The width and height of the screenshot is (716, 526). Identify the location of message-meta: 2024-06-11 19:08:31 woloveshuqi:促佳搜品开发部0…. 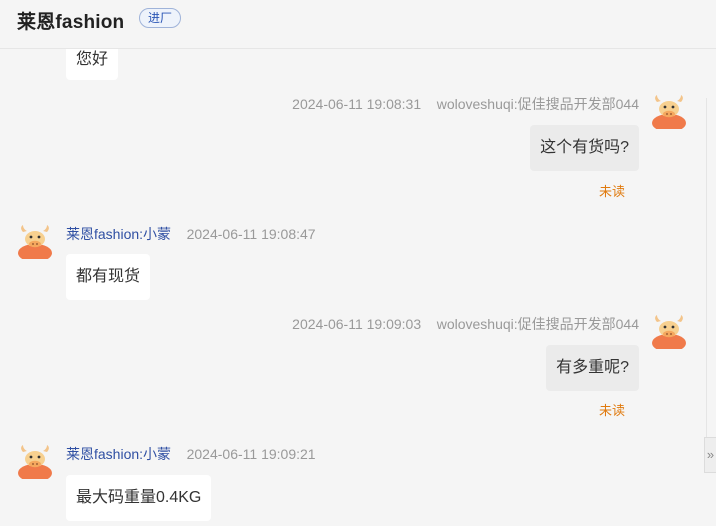
(465, 104).